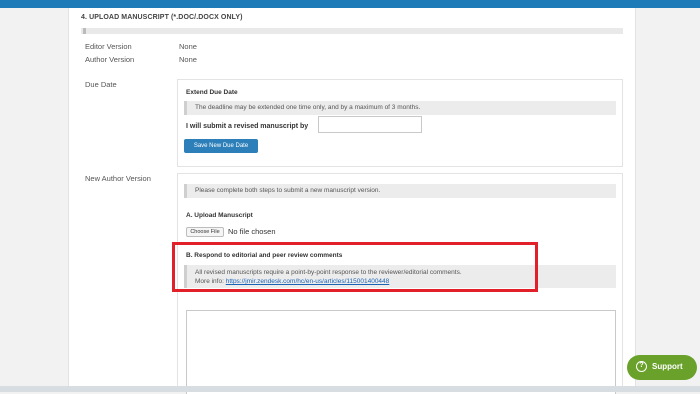 The height and width of the screenshot is (394, 700). I want to click on top-header-bar, so click(350, 4).